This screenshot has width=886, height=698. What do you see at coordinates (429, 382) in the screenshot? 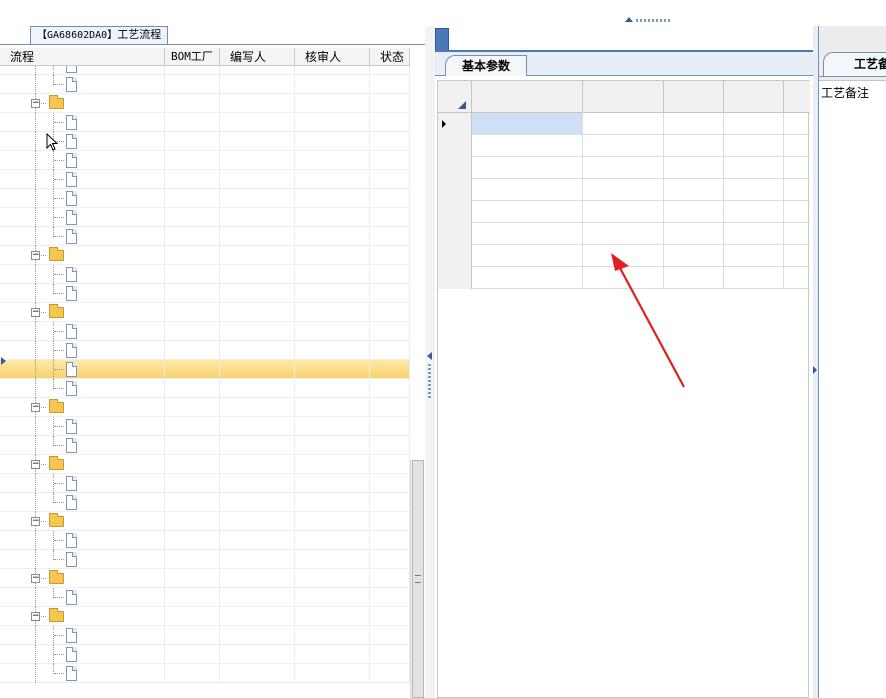
I see `splitter-grip-icon` at bounding box center [429, 382].